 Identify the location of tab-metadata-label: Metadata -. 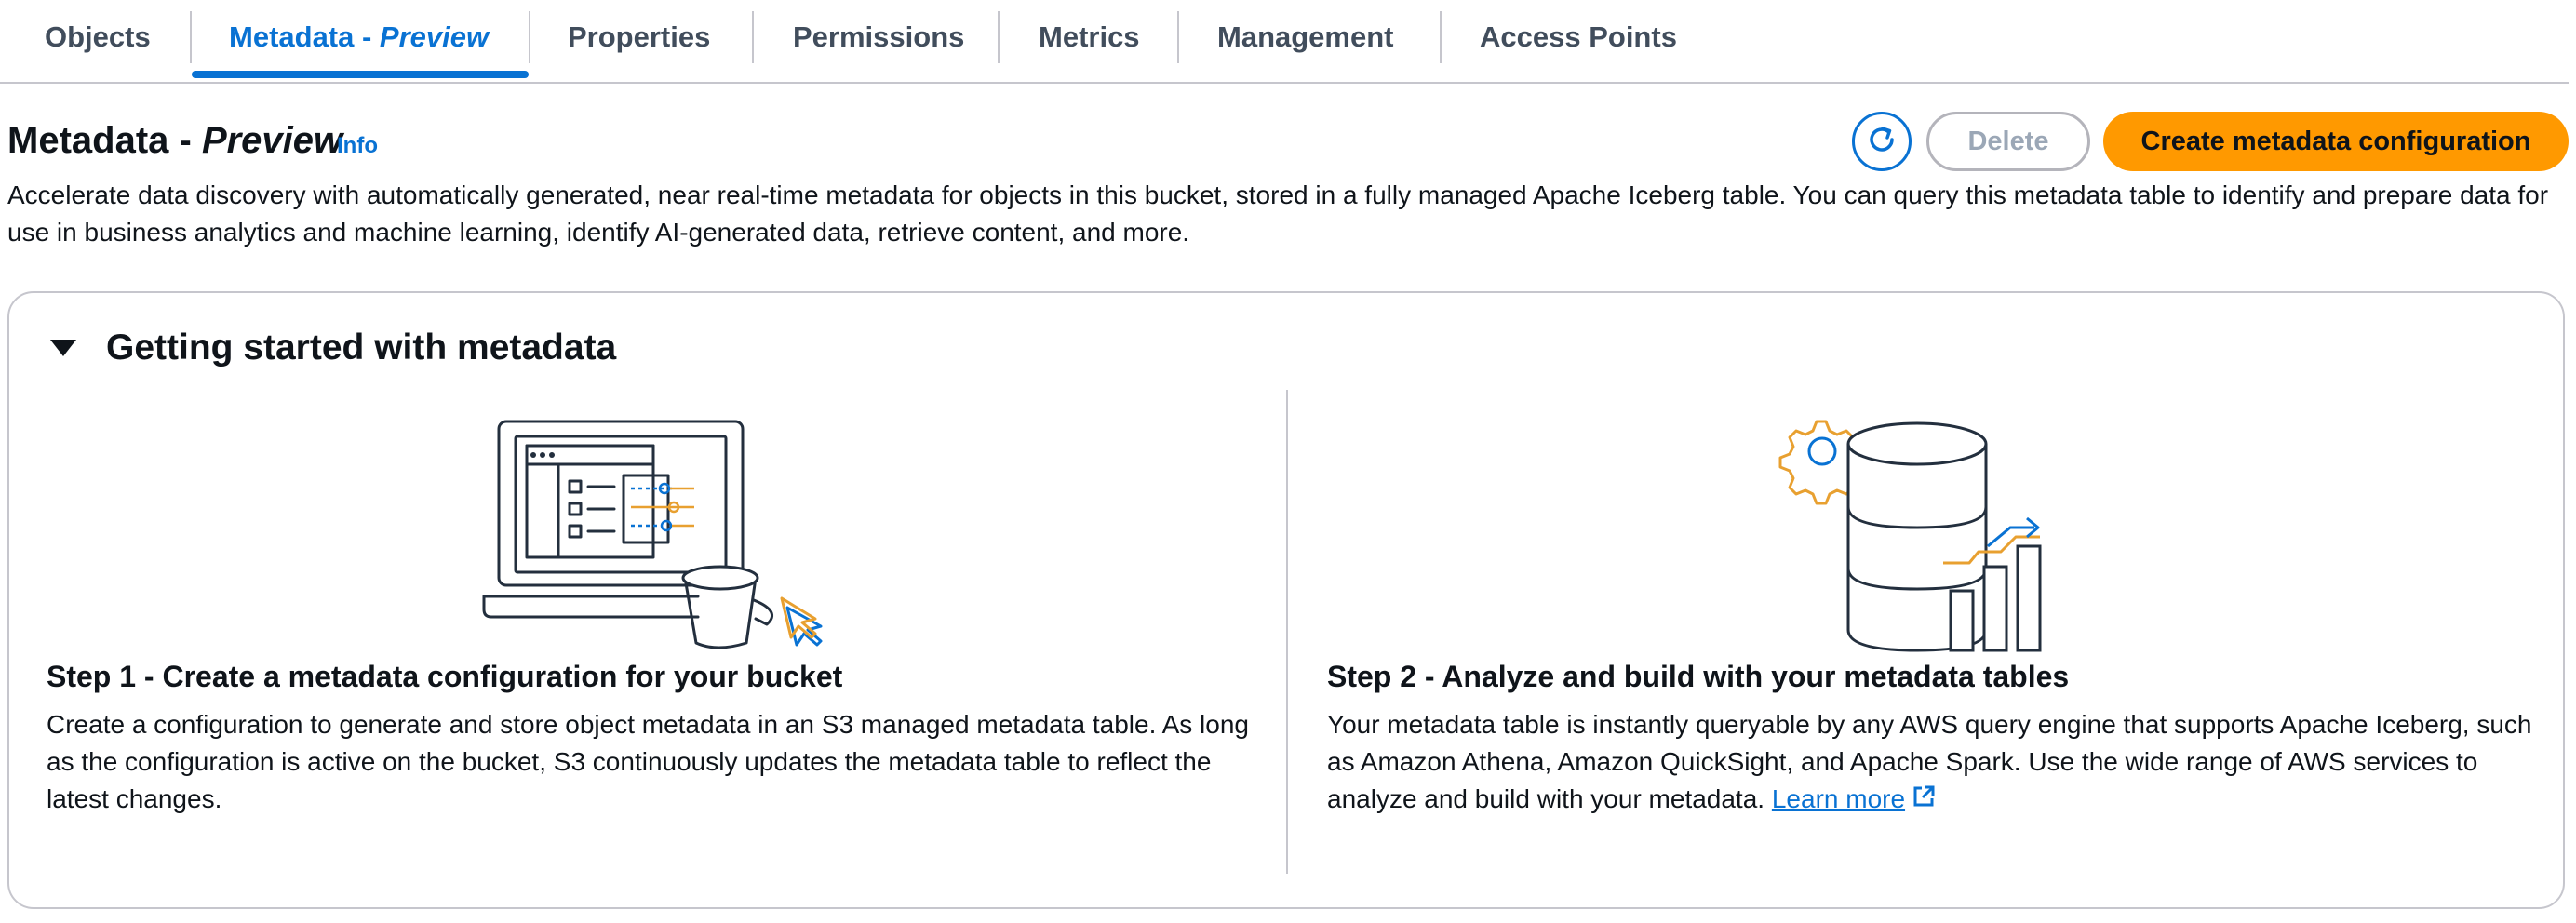
(304, 36).